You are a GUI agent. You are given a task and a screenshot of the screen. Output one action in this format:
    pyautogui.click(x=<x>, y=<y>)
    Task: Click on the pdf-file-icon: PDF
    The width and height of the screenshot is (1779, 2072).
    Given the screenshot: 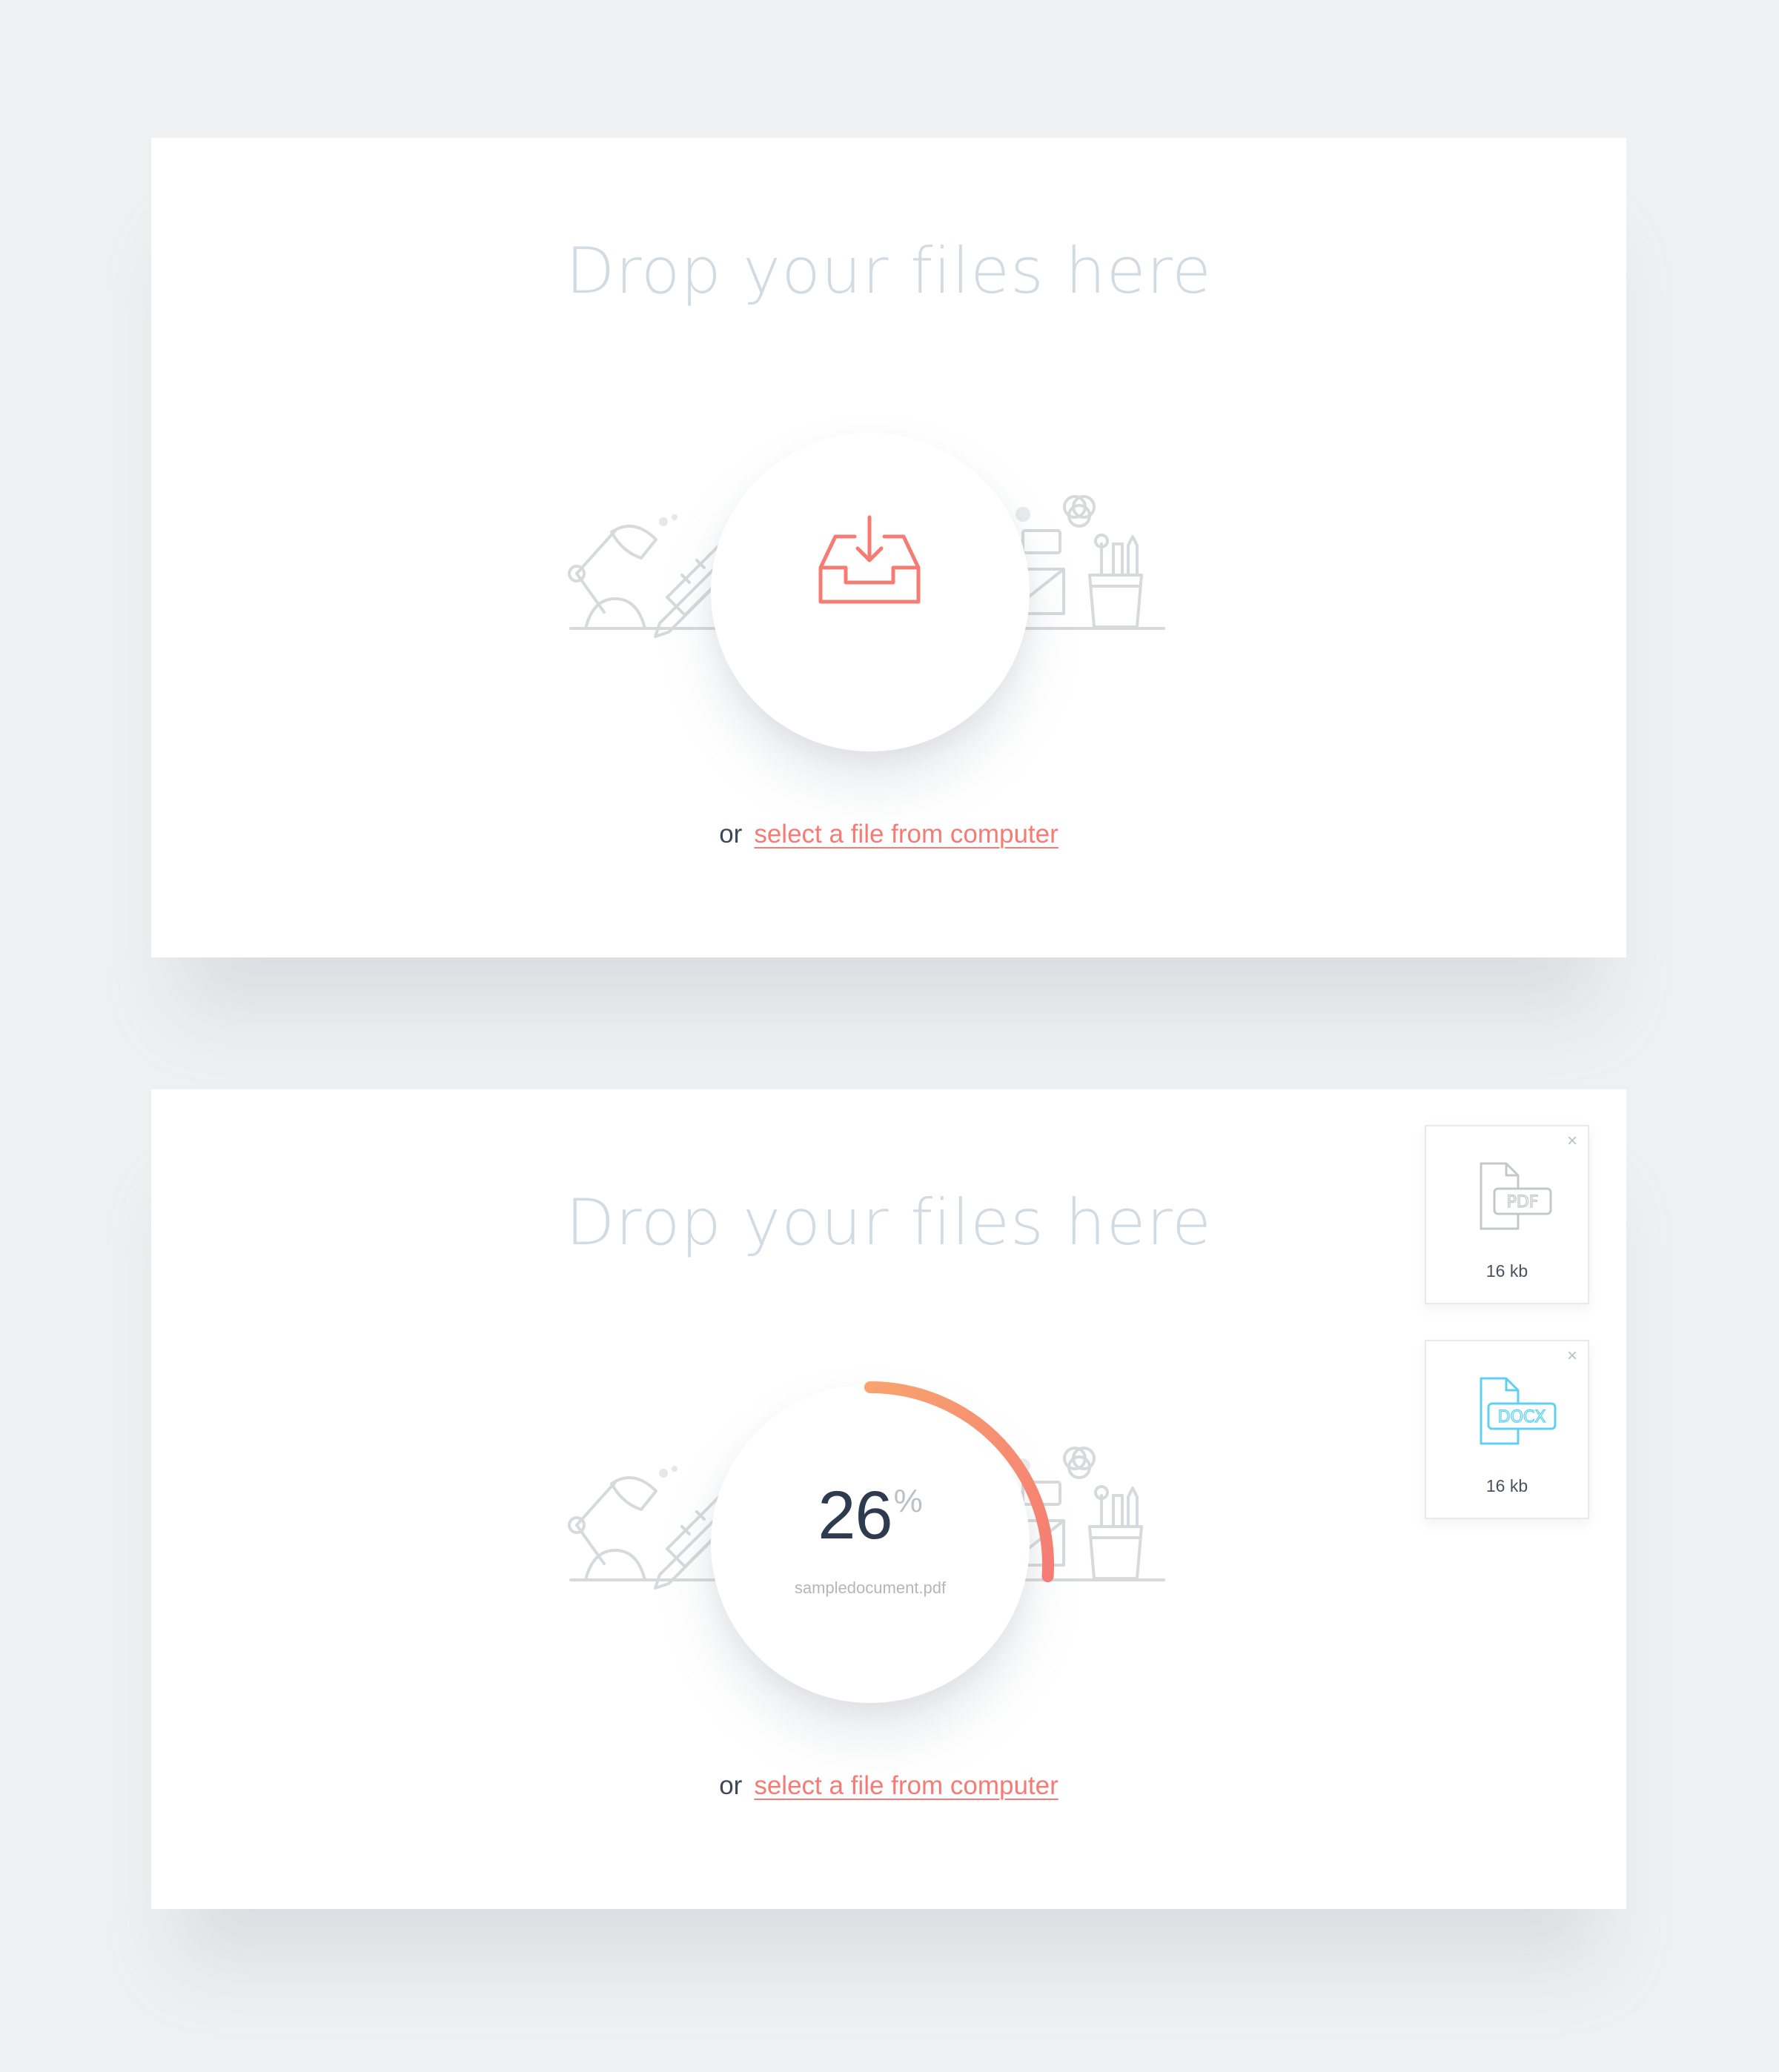 What is the action you would take?
    pyautogui.click(x=1516, y=1196)
    